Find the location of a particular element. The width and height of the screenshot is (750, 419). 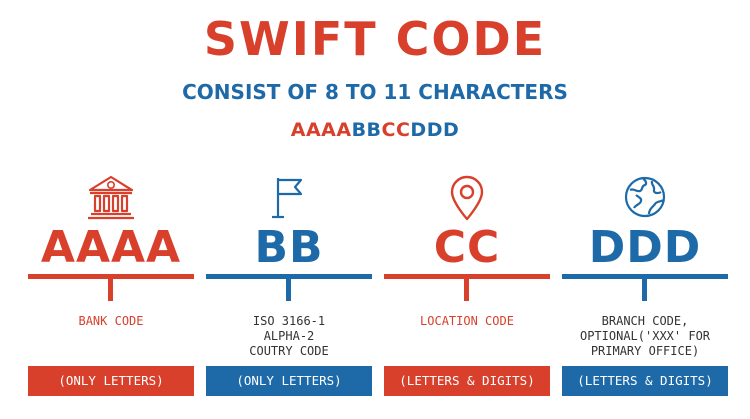

location-code-letters: CC is located at coordinates (467, 247).